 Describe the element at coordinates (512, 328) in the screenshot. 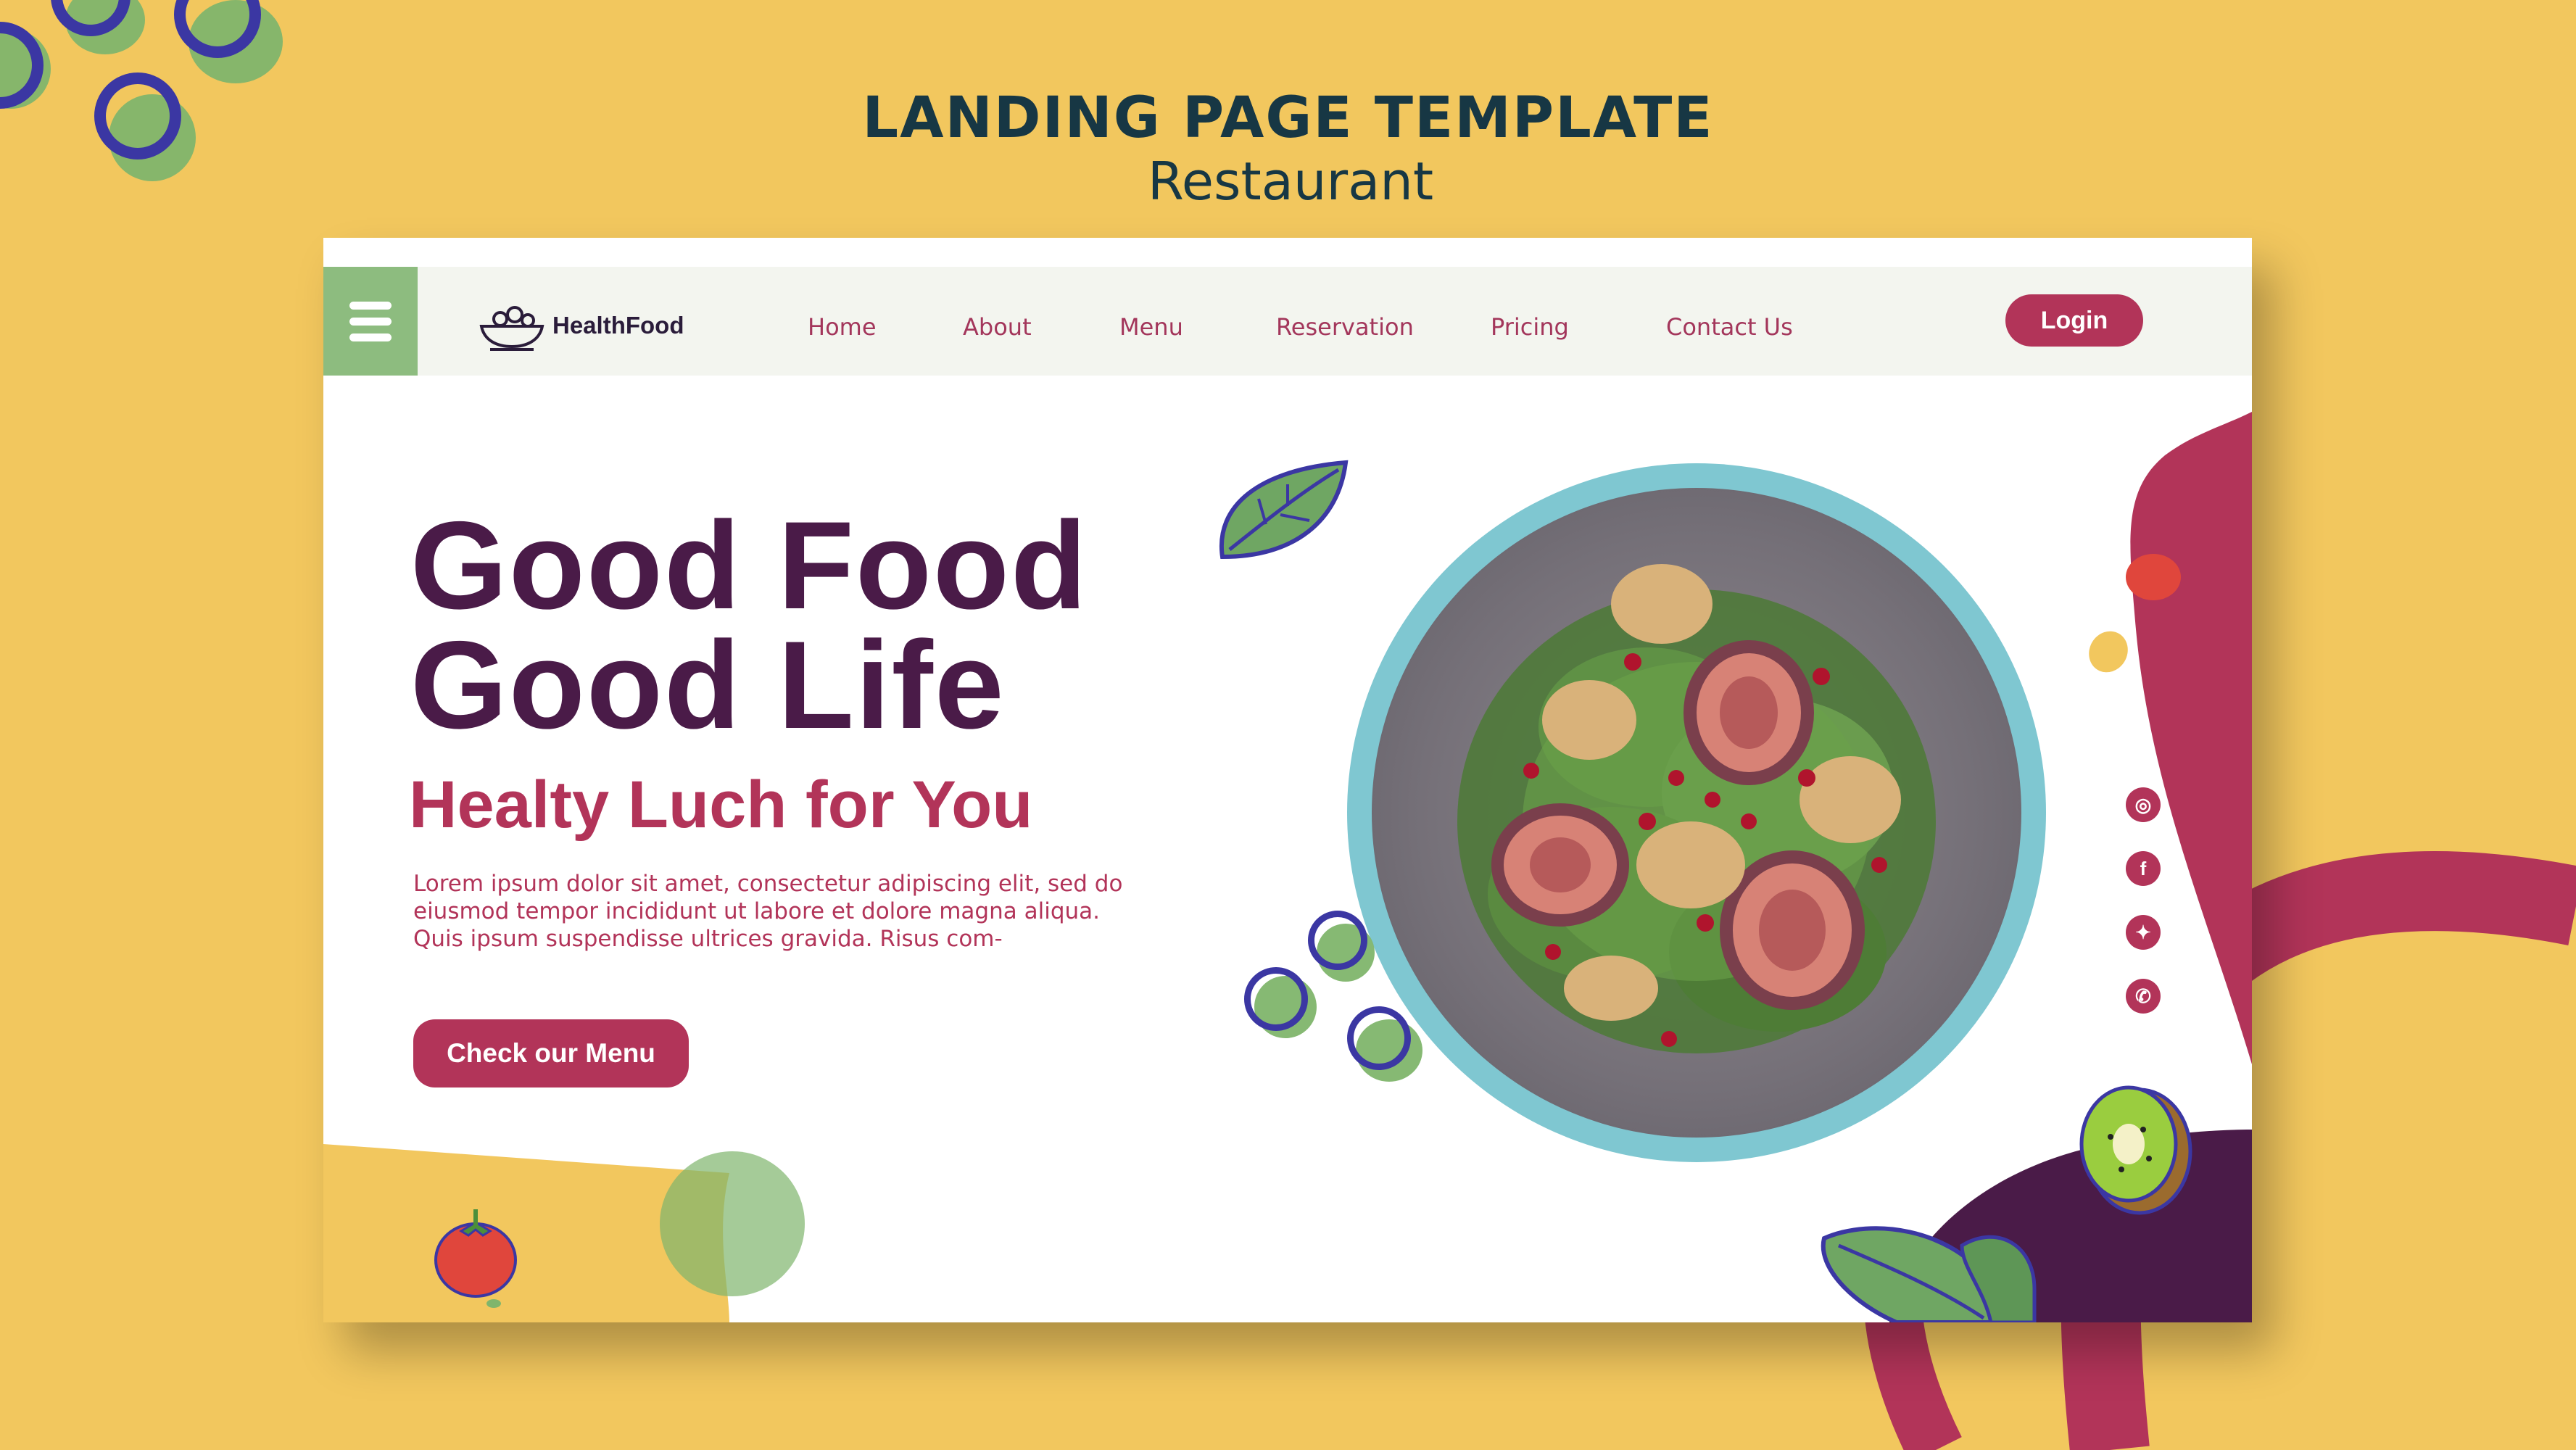

I see `salad-bowl-logo-icon` at that location.